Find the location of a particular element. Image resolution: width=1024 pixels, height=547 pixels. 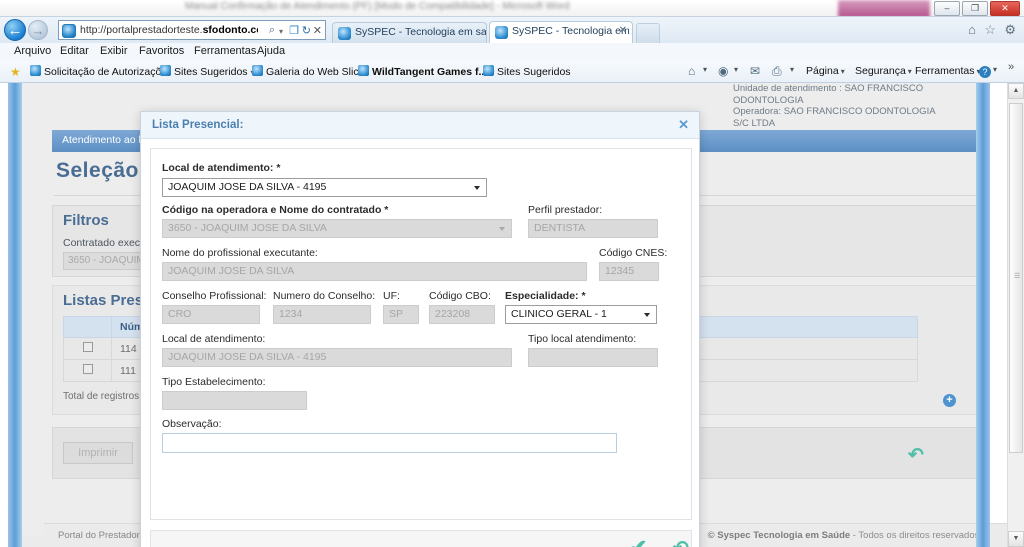

maximize-button: ❐ is located at coordinates (975, 8).